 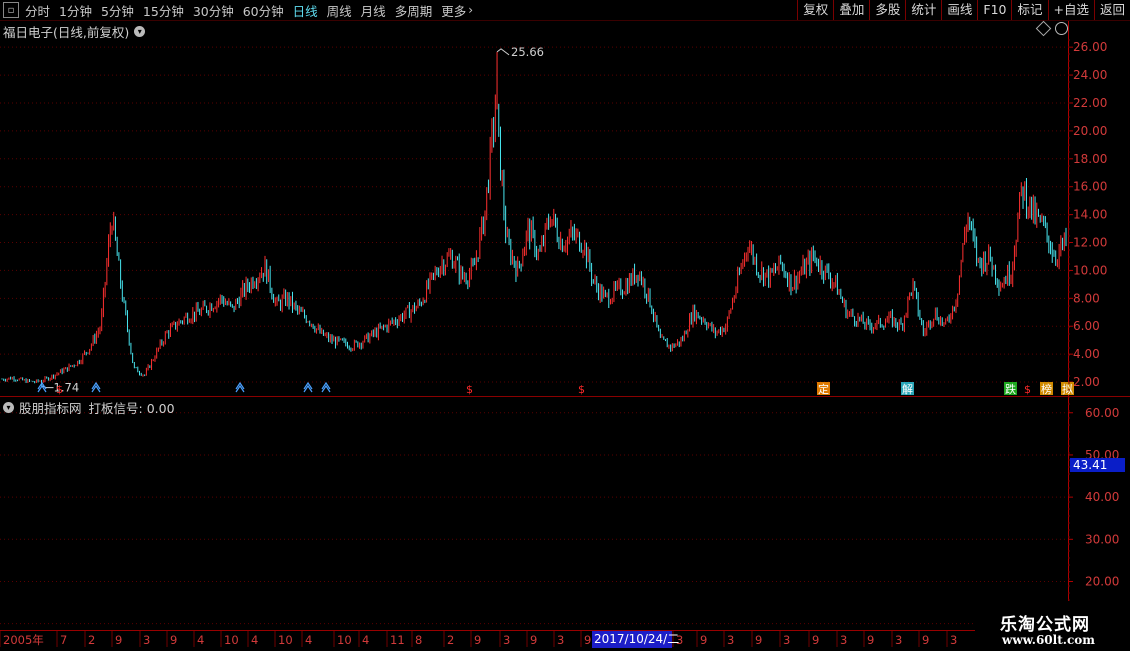 I want to click on toolbar-button-4: 画线, so click(x=959, y=10).